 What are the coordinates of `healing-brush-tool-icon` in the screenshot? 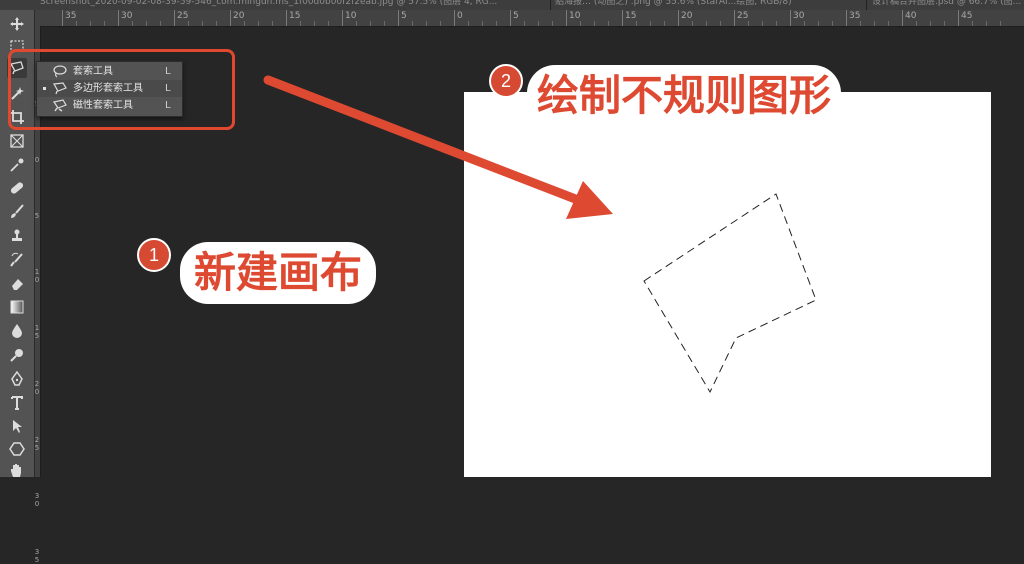 It's located at (17, 188).